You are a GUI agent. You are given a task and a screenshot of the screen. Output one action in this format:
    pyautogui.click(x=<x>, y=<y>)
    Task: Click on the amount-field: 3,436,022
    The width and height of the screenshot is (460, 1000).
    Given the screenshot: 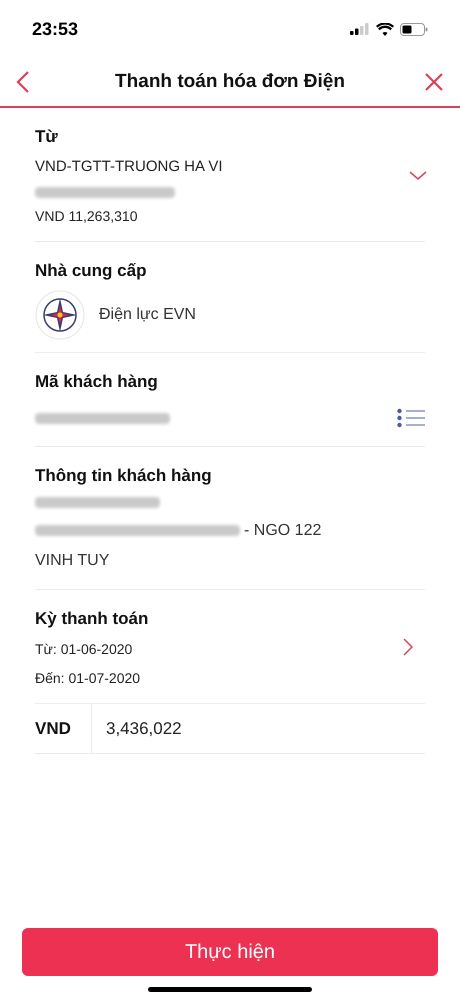 What is the action you would take?
    pyautogui.click(x=258, y=728)
    